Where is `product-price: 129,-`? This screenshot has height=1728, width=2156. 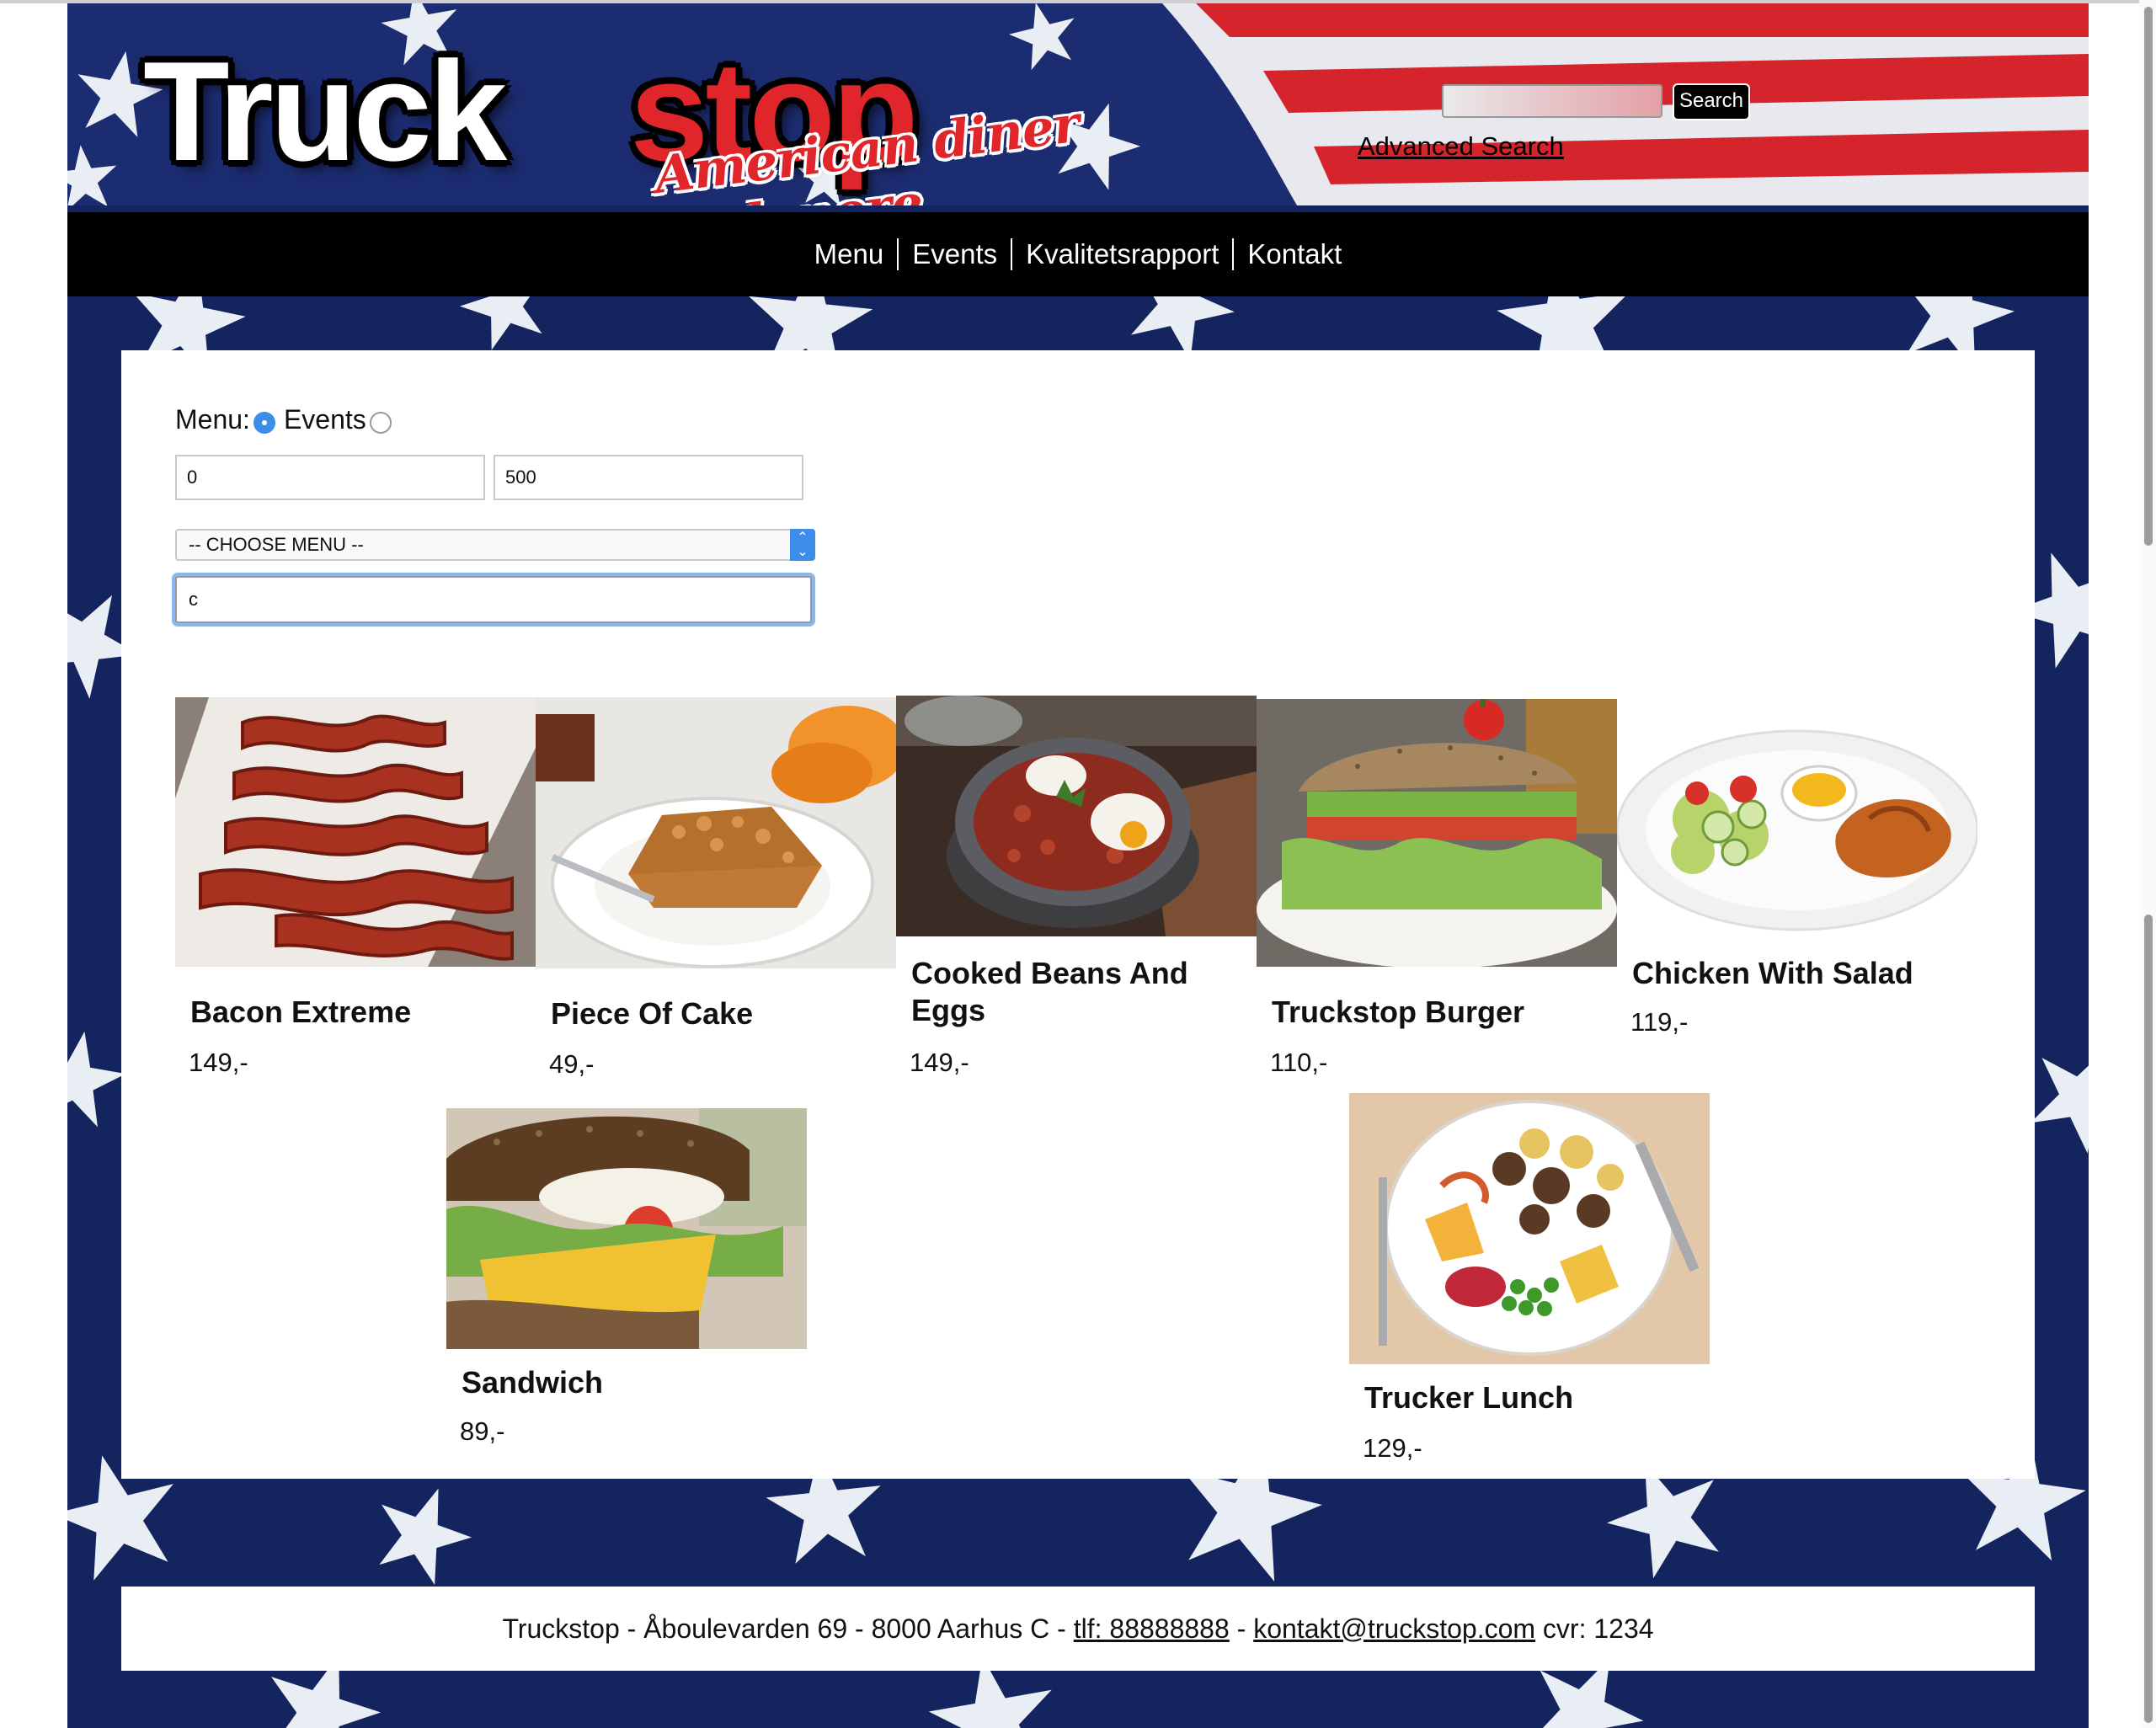
product-price: 129,- is located at coordinates (1392, 1448).